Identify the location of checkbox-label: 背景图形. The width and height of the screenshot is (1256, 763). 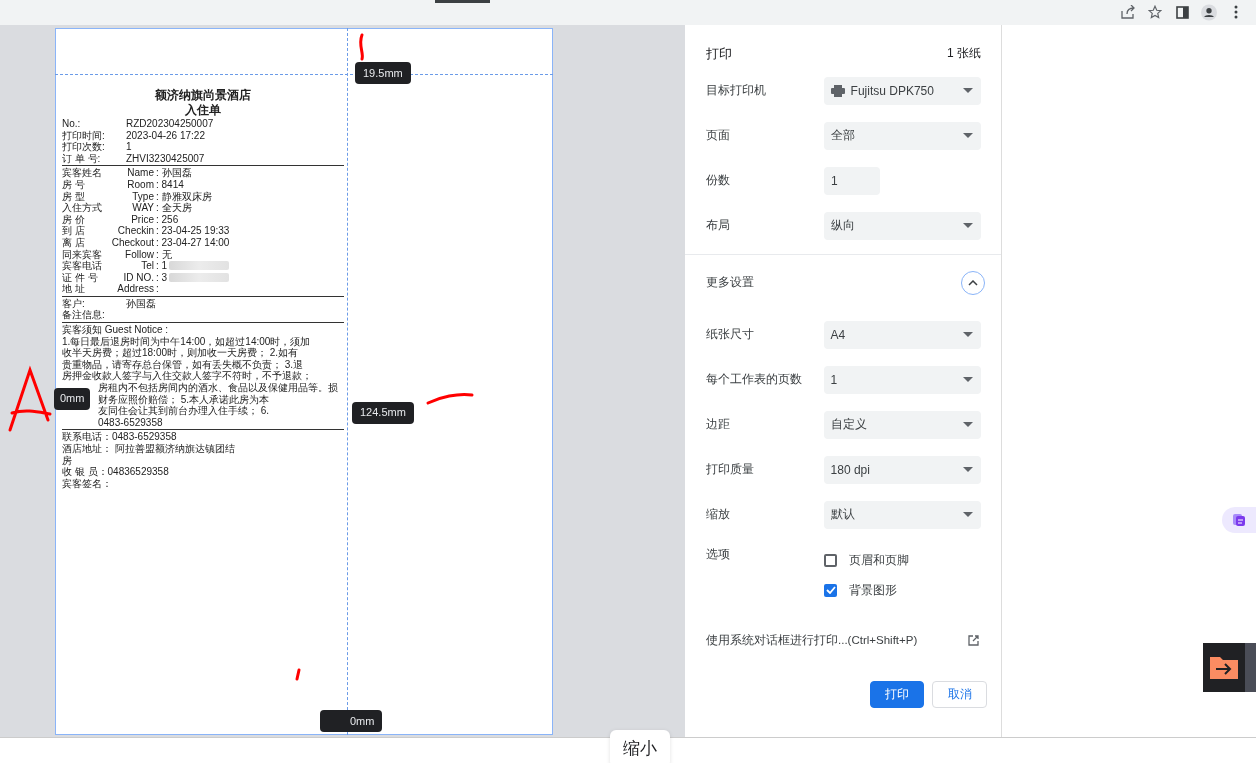
(873, 590).